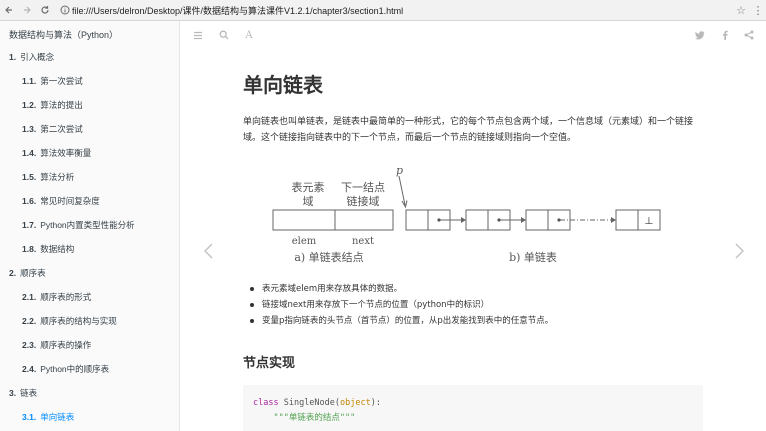  Describe the element at coordinates (308, 187) in the screenshot. I see `figure-label-elem-top-1: 表元素` at that location.